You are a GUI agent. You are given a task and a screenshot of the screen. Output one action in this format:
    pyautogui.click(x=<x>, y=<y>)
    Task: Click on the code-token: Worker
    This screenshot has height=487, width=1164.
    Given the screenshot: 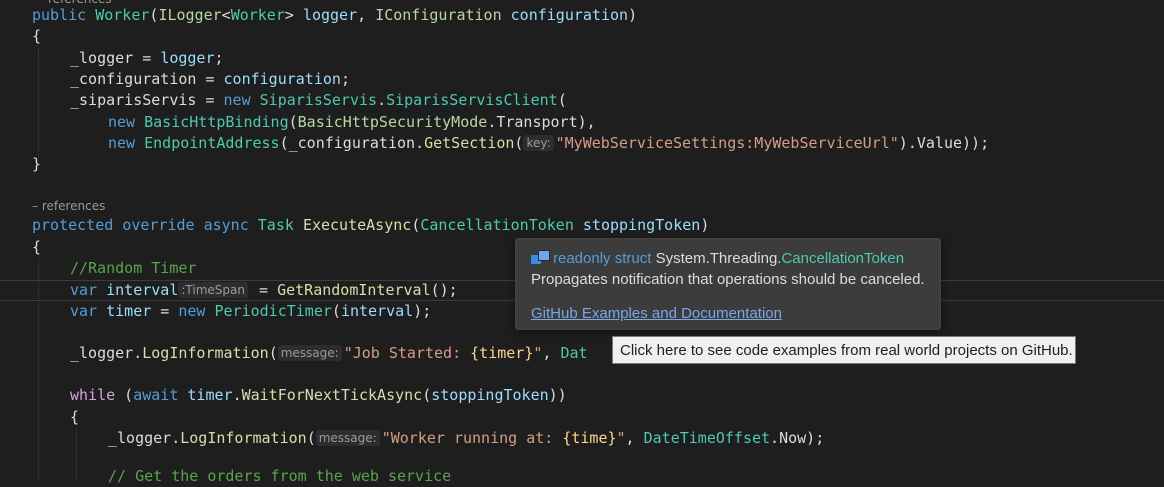 What is the action you would take?
    pyautogui.click(x=257, y=15)
    